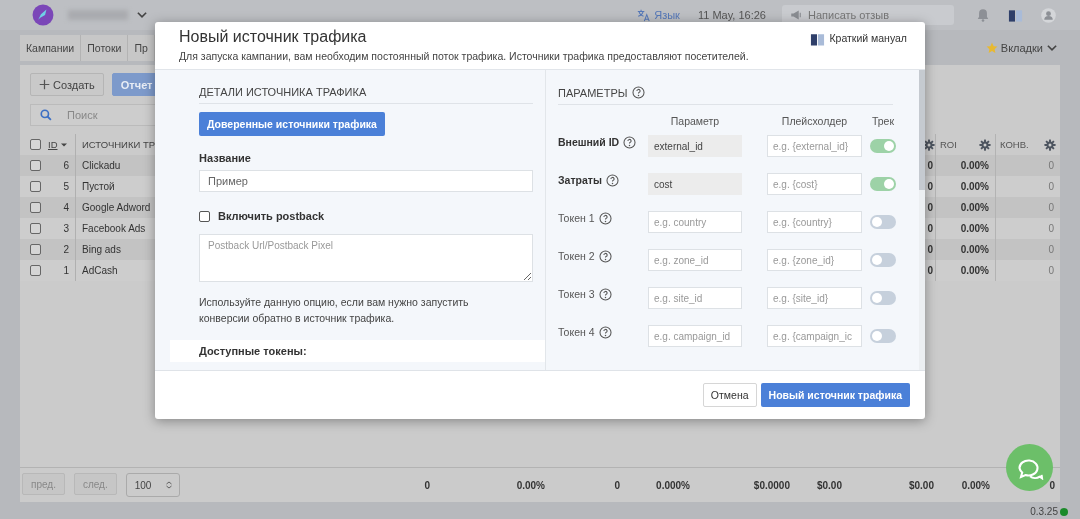  I want to click on plus-icon, so click(44, 84).